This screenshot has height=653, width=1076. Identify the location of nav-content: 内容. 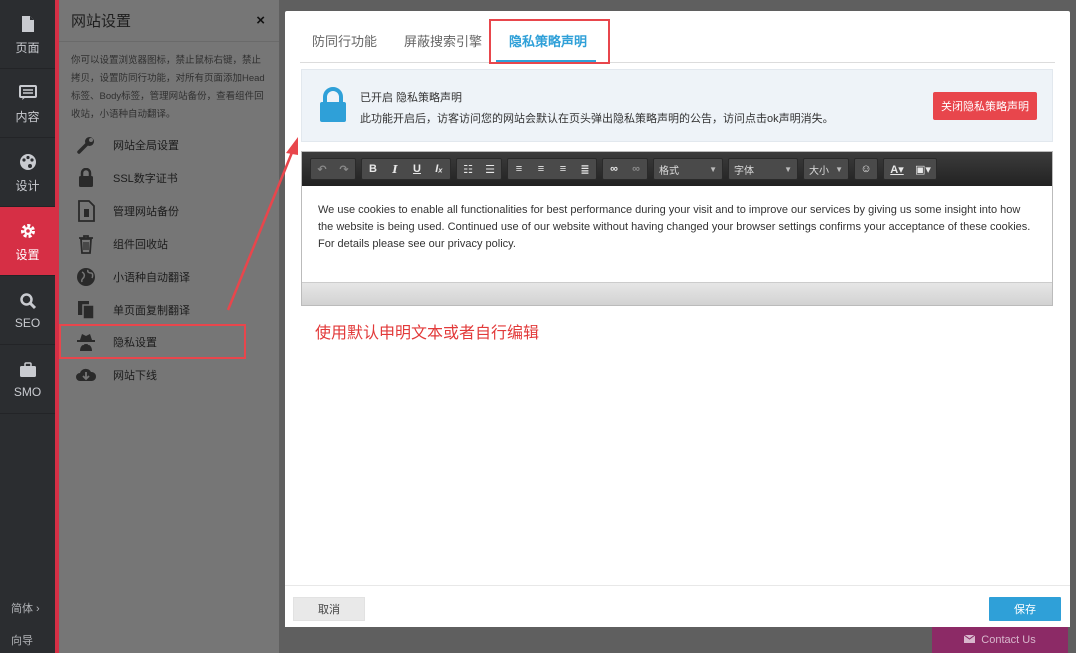
(27, 103).